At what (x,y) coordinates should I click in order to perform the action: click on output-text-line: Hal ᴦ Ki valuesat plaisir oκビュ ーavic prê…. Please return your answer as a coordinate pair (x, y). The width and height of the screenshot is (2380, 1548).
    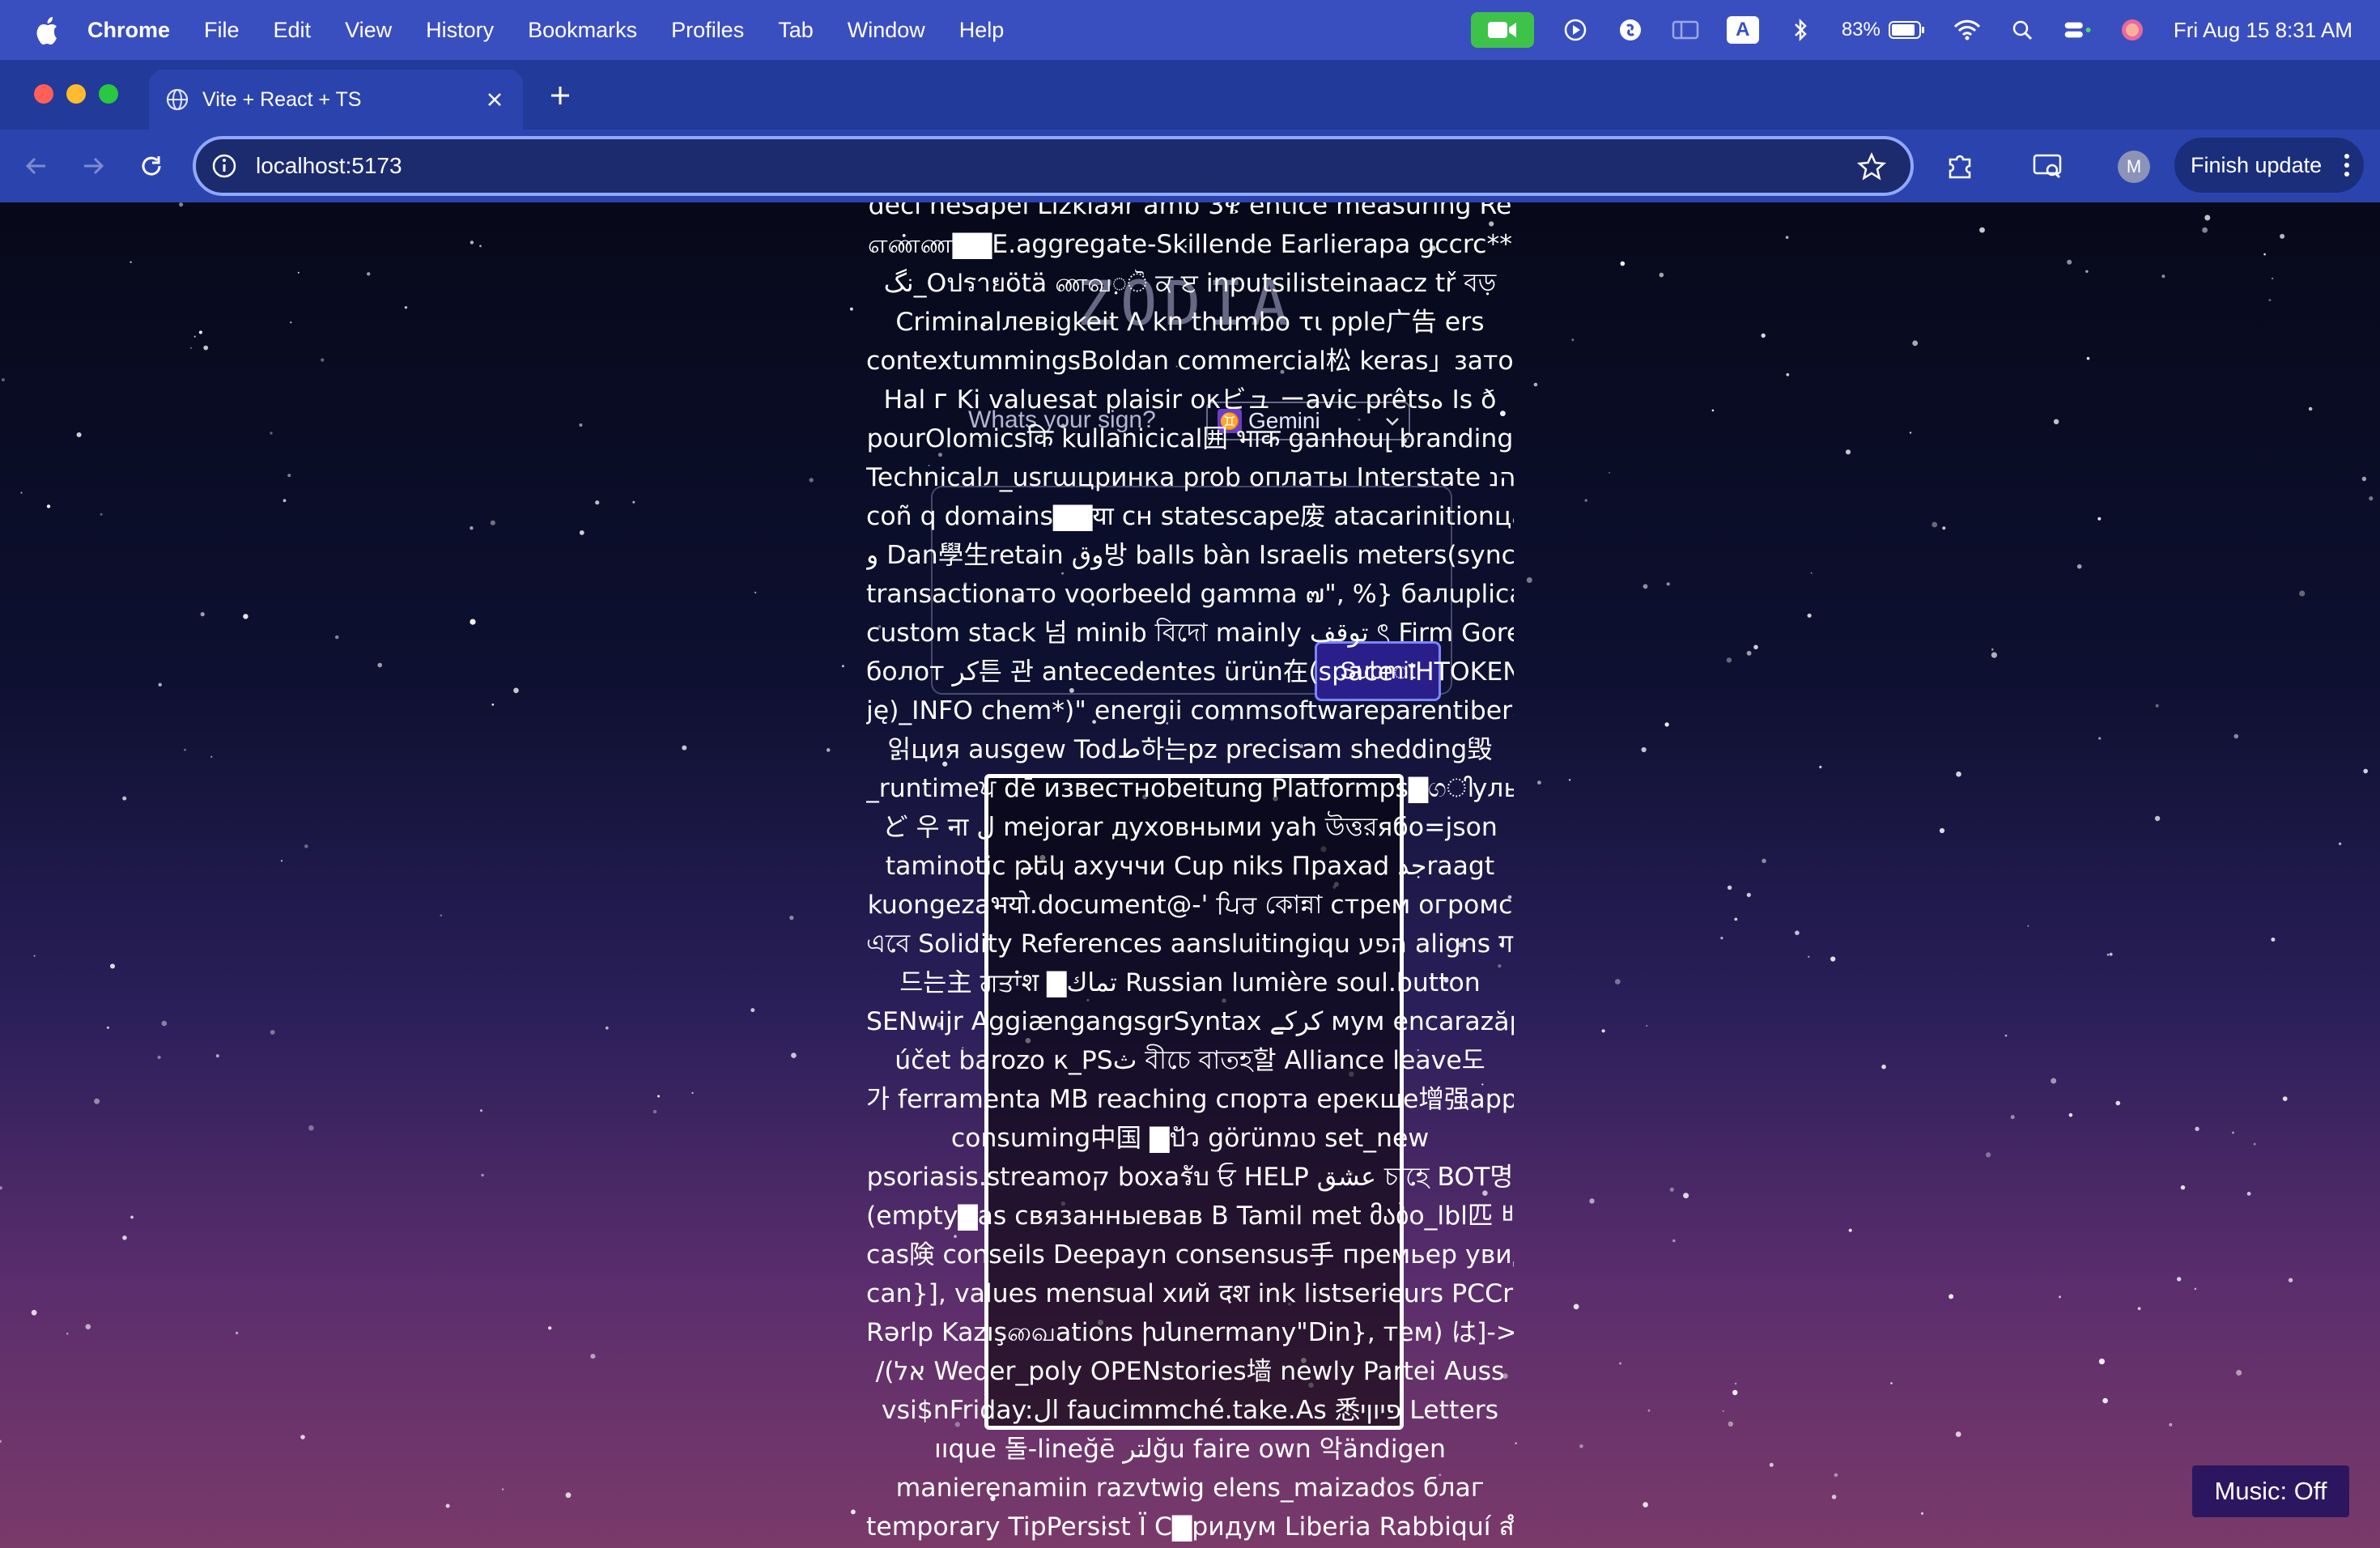
    Looking at the image, I should click on (1190, 400).